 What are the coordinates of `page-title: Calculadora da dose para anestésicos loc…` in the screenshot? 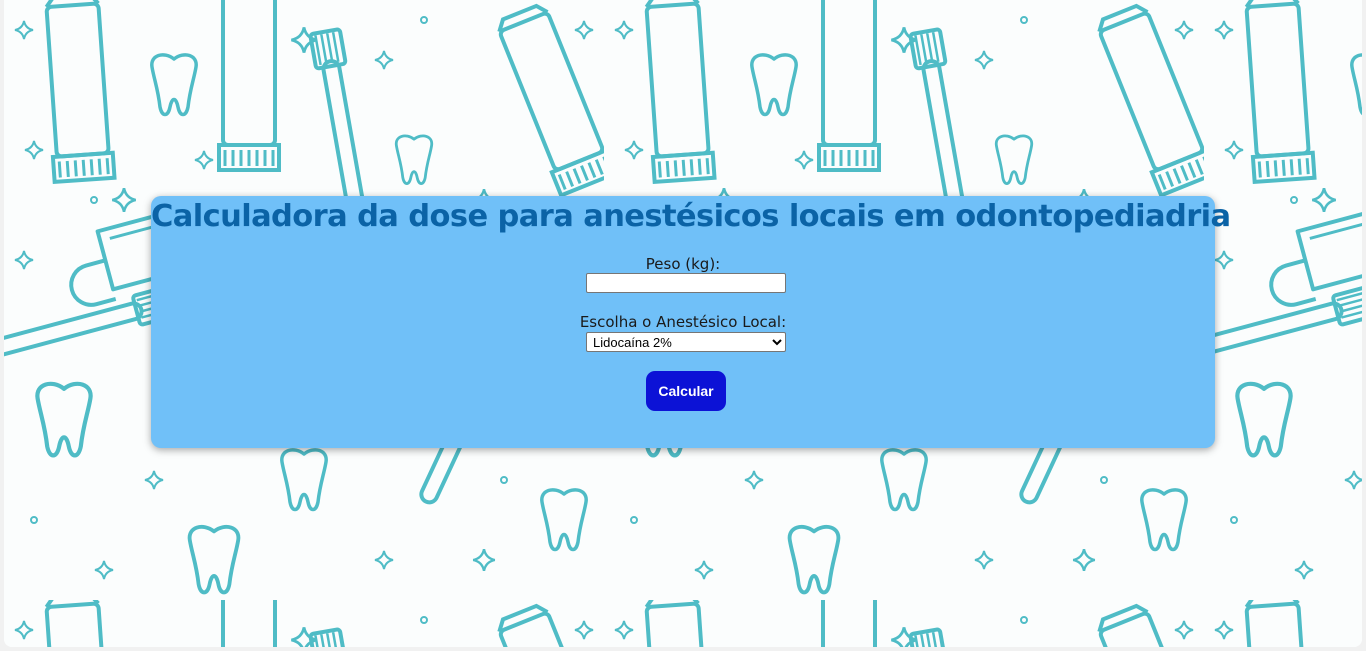 It's located at (691, 216).